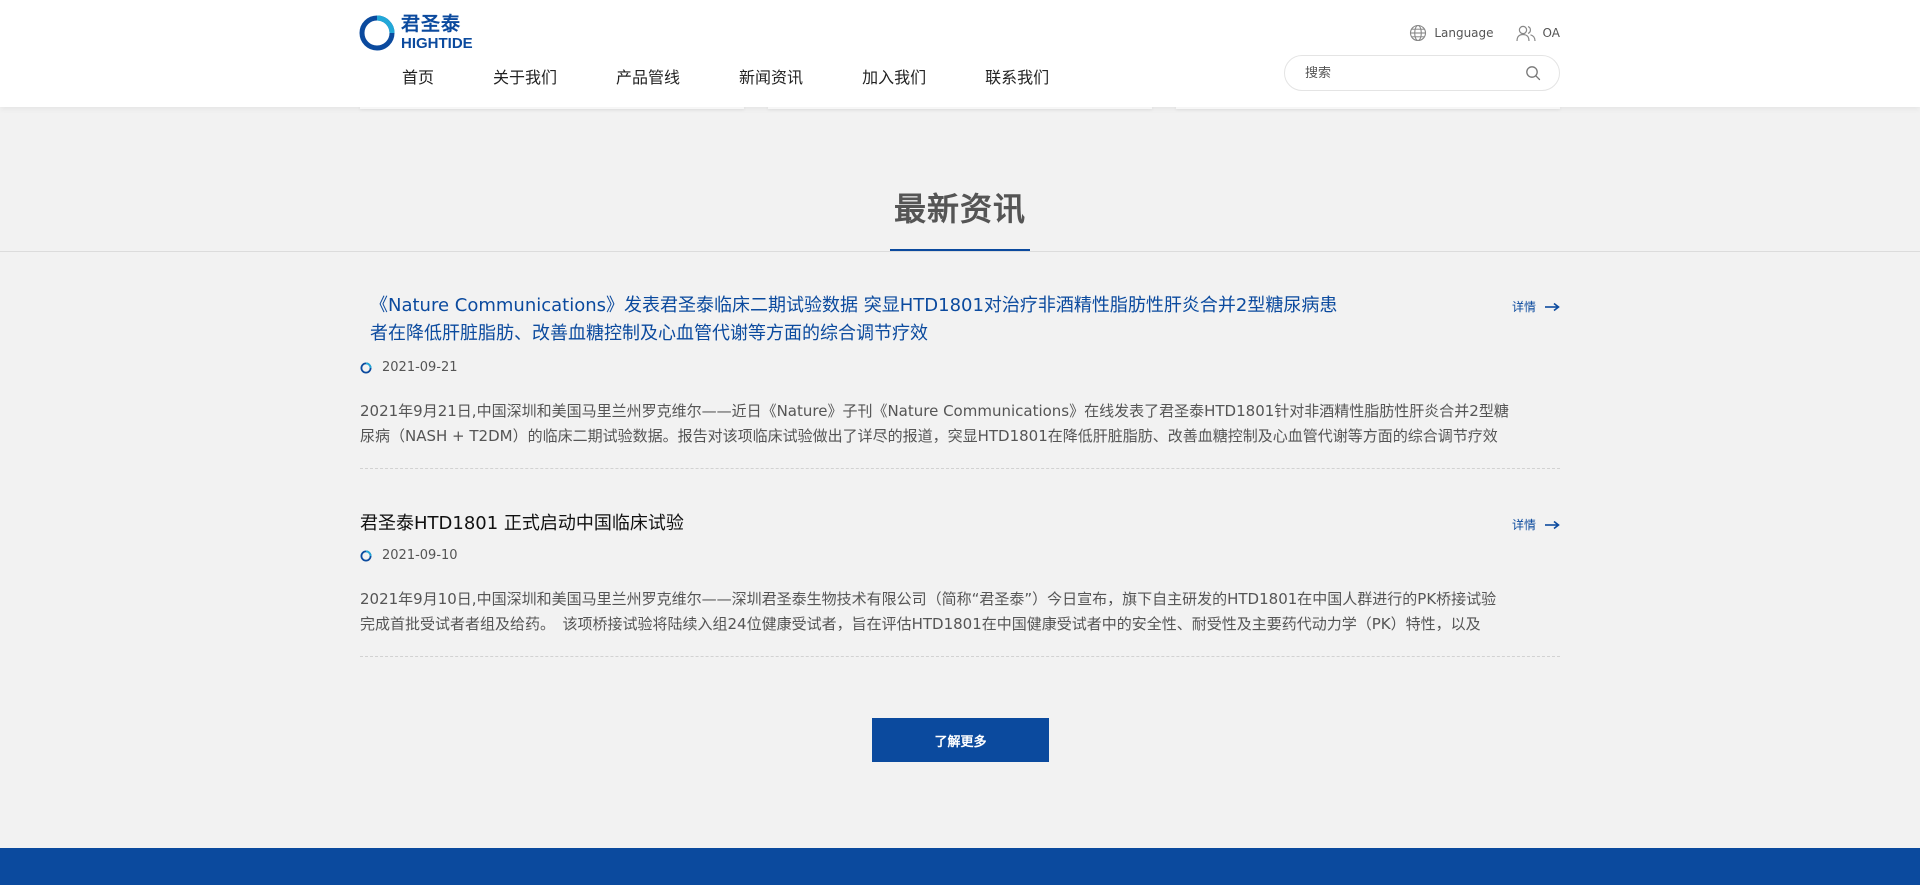 This screenshot has height=885, width=1920. I want to click on section-divider, so click(960, 251).